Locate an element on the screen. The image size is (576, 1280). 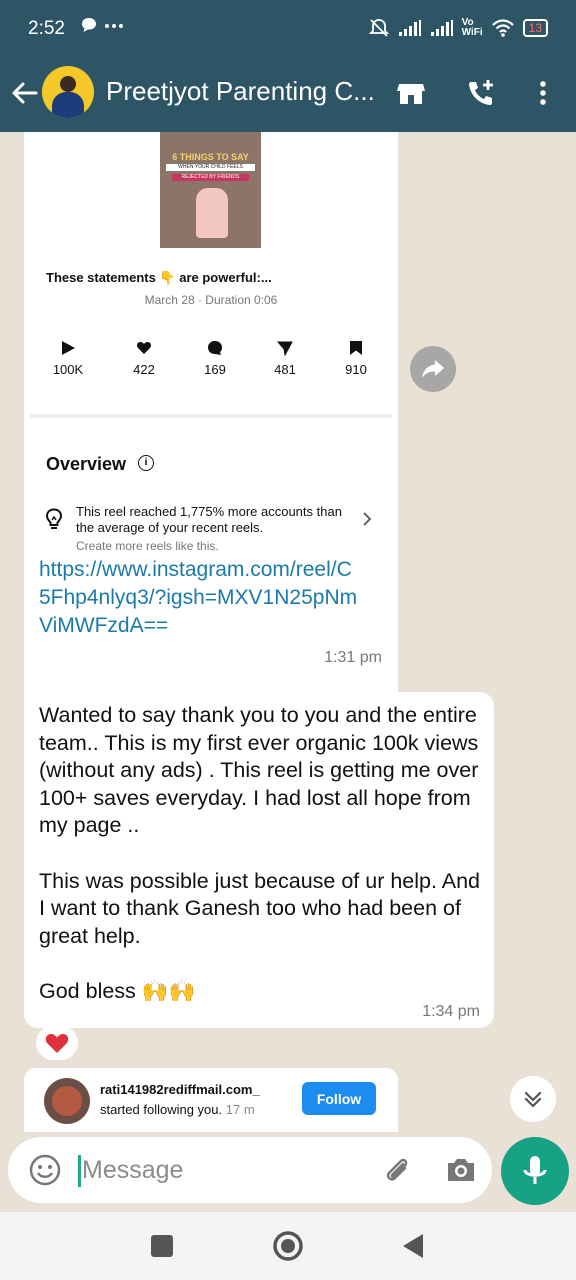
wifi-icon is located at coordinates (502, 28).